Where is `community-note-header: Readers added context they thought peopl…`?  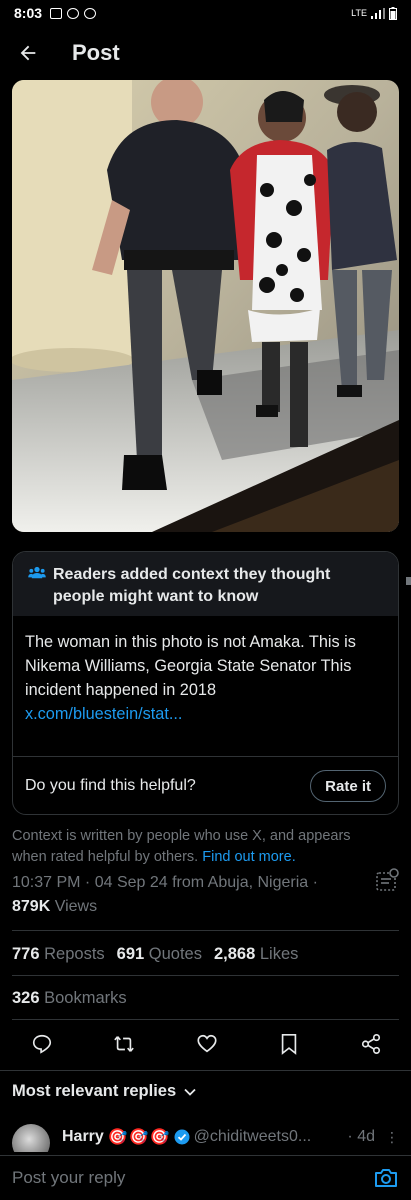 community-note-header: Readers added context they thought peopl… is located at coordinates (205, 584).